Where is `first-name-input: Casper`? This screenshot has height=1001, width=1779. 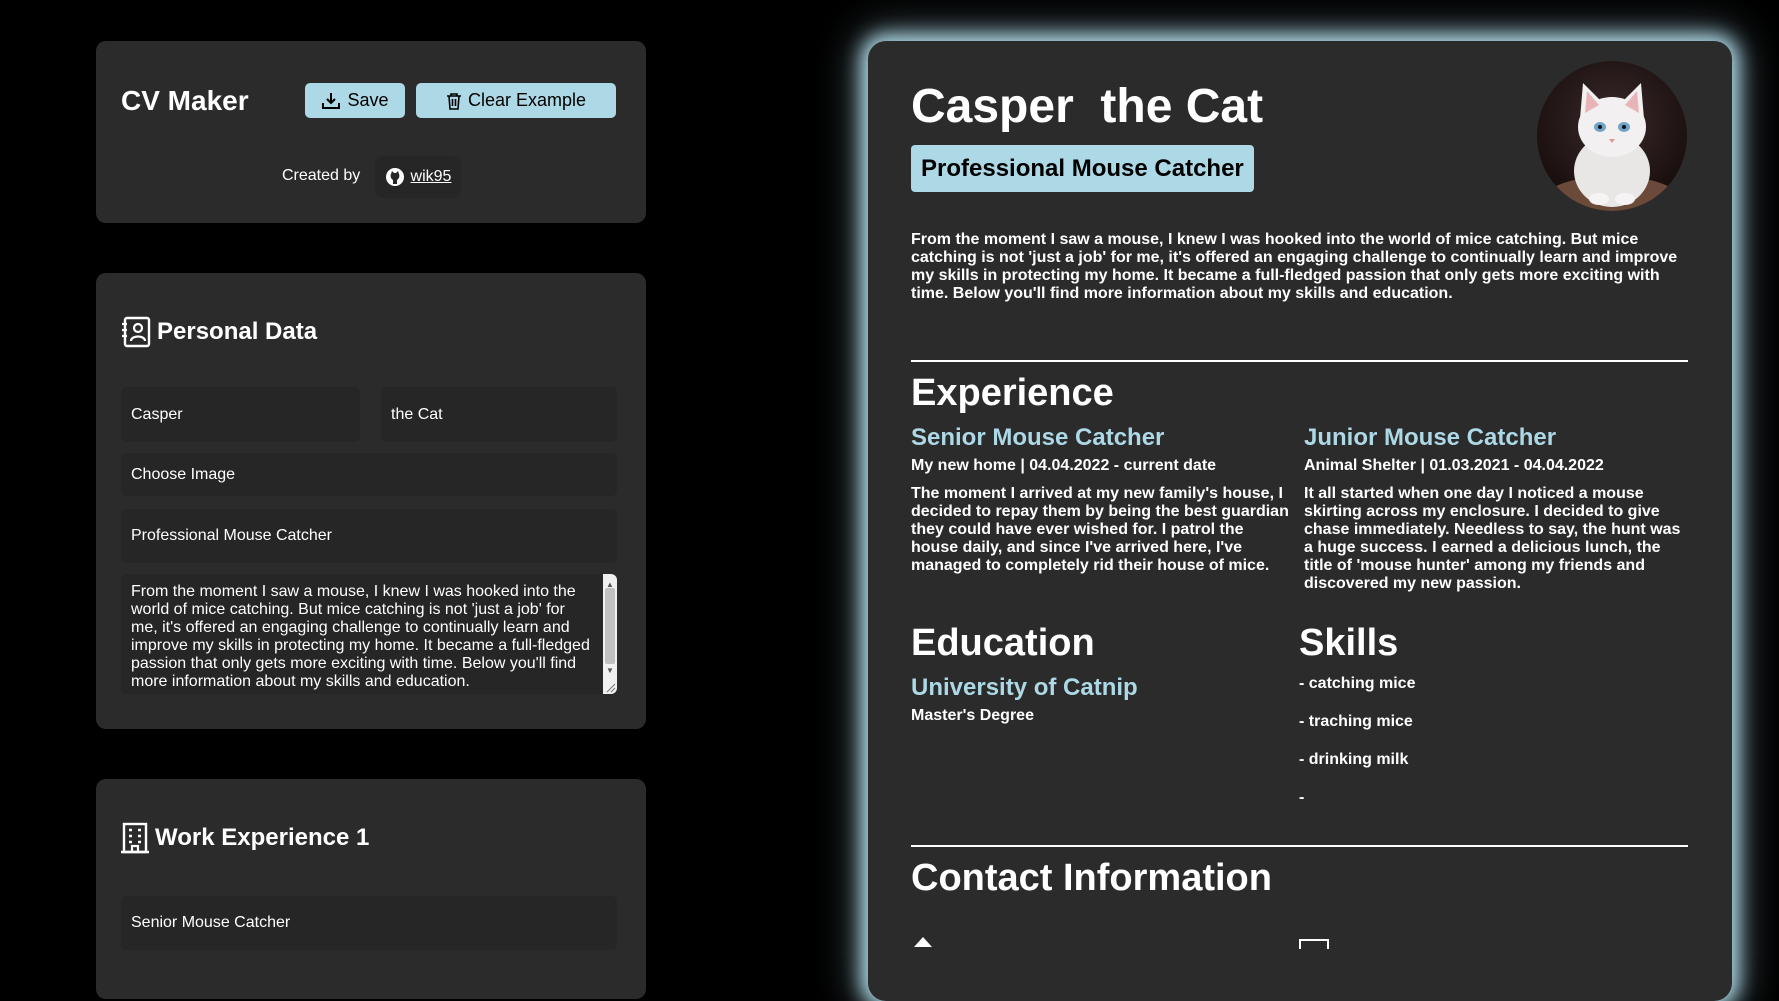
first-name-input: Casper is located at coordinates (240, 414).